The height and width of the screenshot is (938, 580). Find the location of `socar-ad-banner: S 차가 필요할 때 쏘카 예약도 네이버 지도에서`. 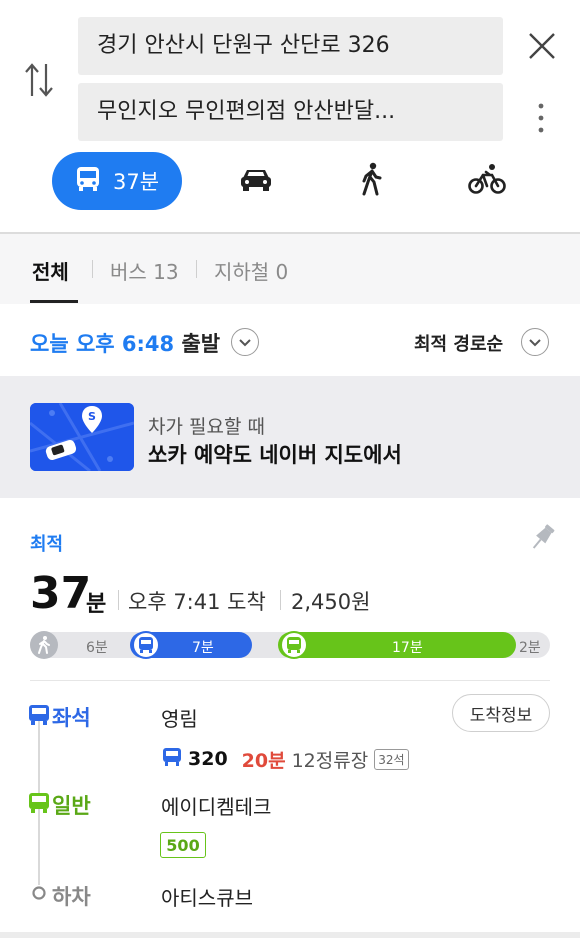

socar-ad-banner: S 차가 필요할 때 쏘카 예약도 네이버 지도에서 is located at coordinates (290, 437).